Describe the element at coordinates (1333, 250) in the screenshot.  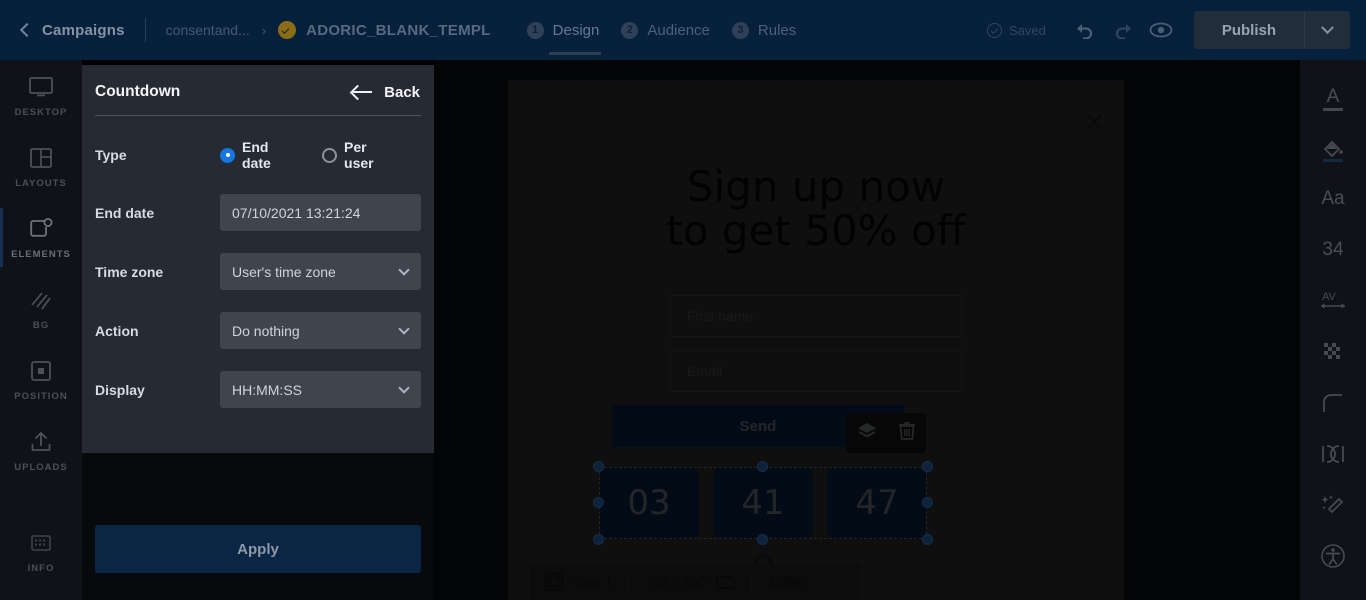
I see `font-size-button: 34` at that location.